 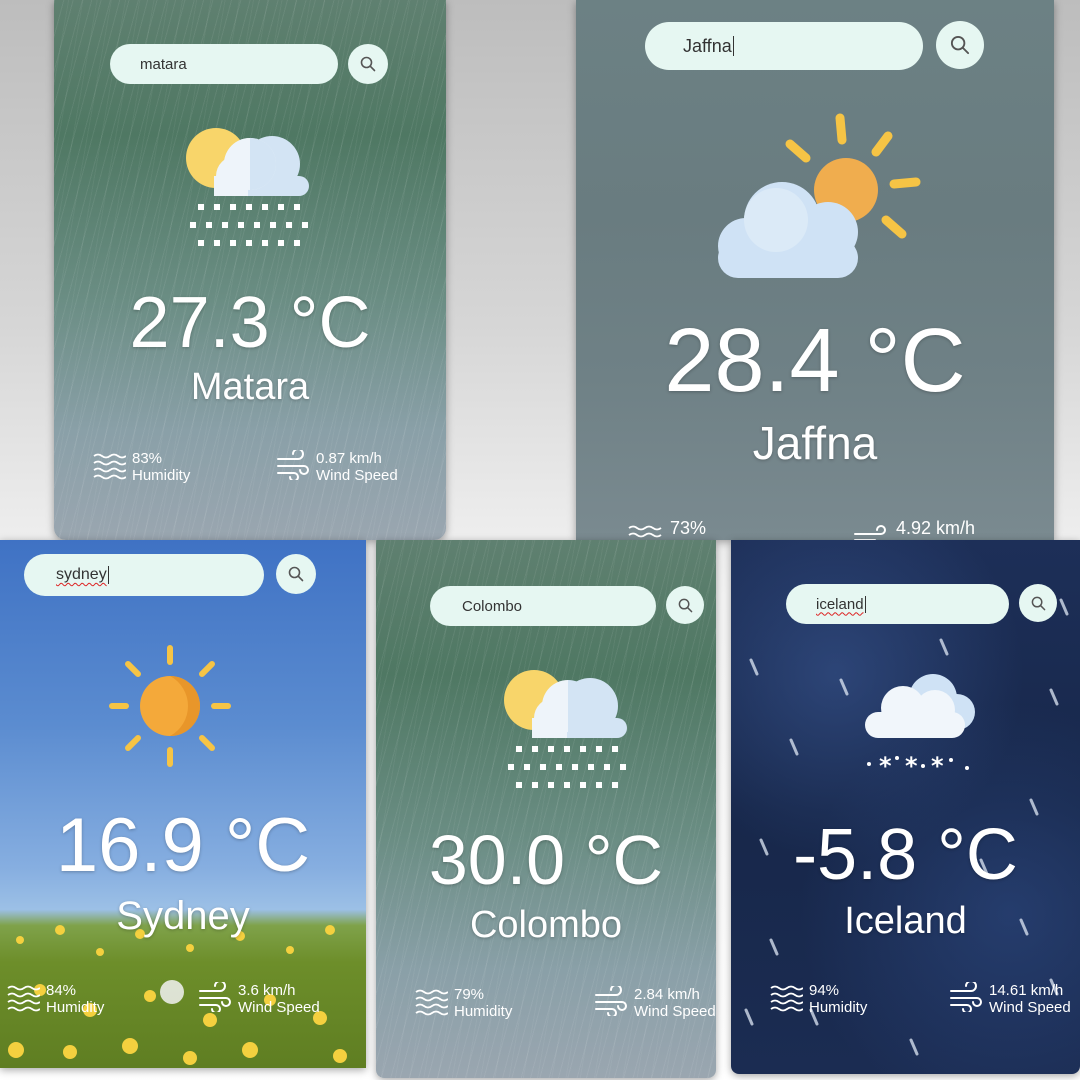 What do you see at coordinates (250, 387) in the screenshot?
I see `city-name: Matara` at bounding box center [250, 387].